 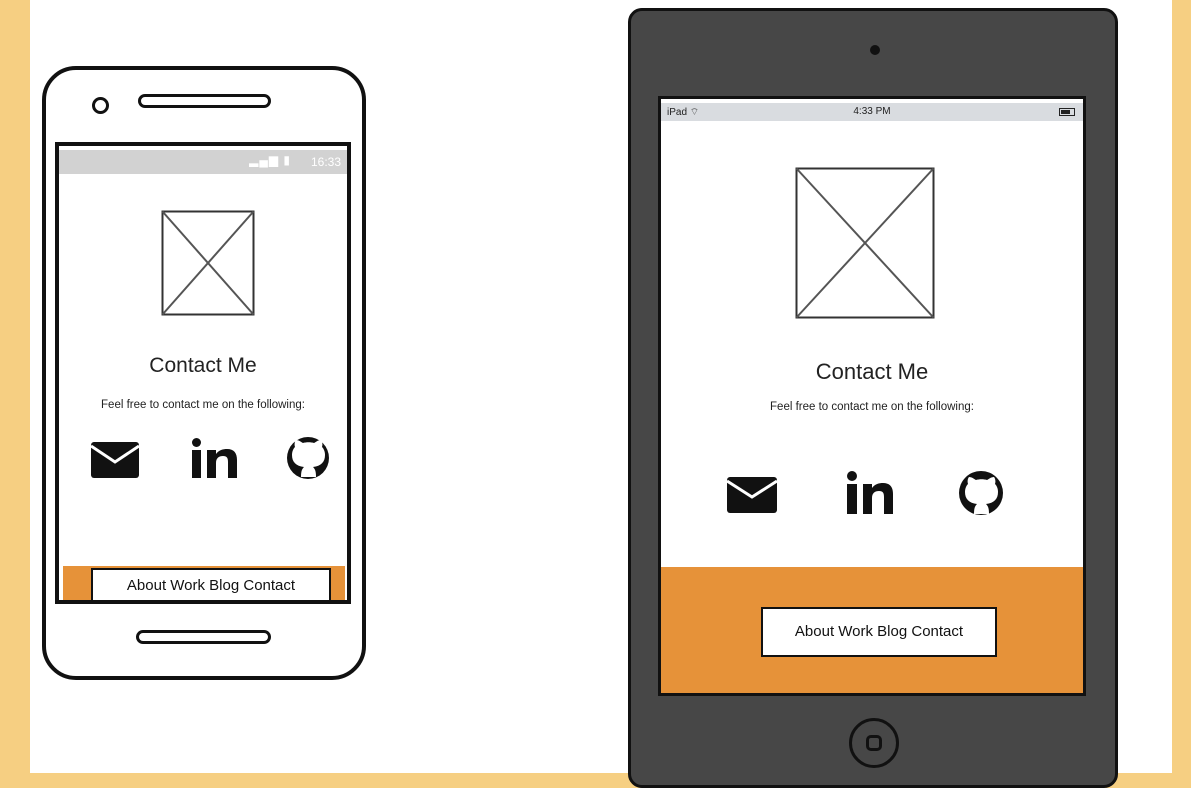 What do you see at coordinates (875, 50) in the screenshot?
I see `tablet-camera` at bounding box center [875, 50].